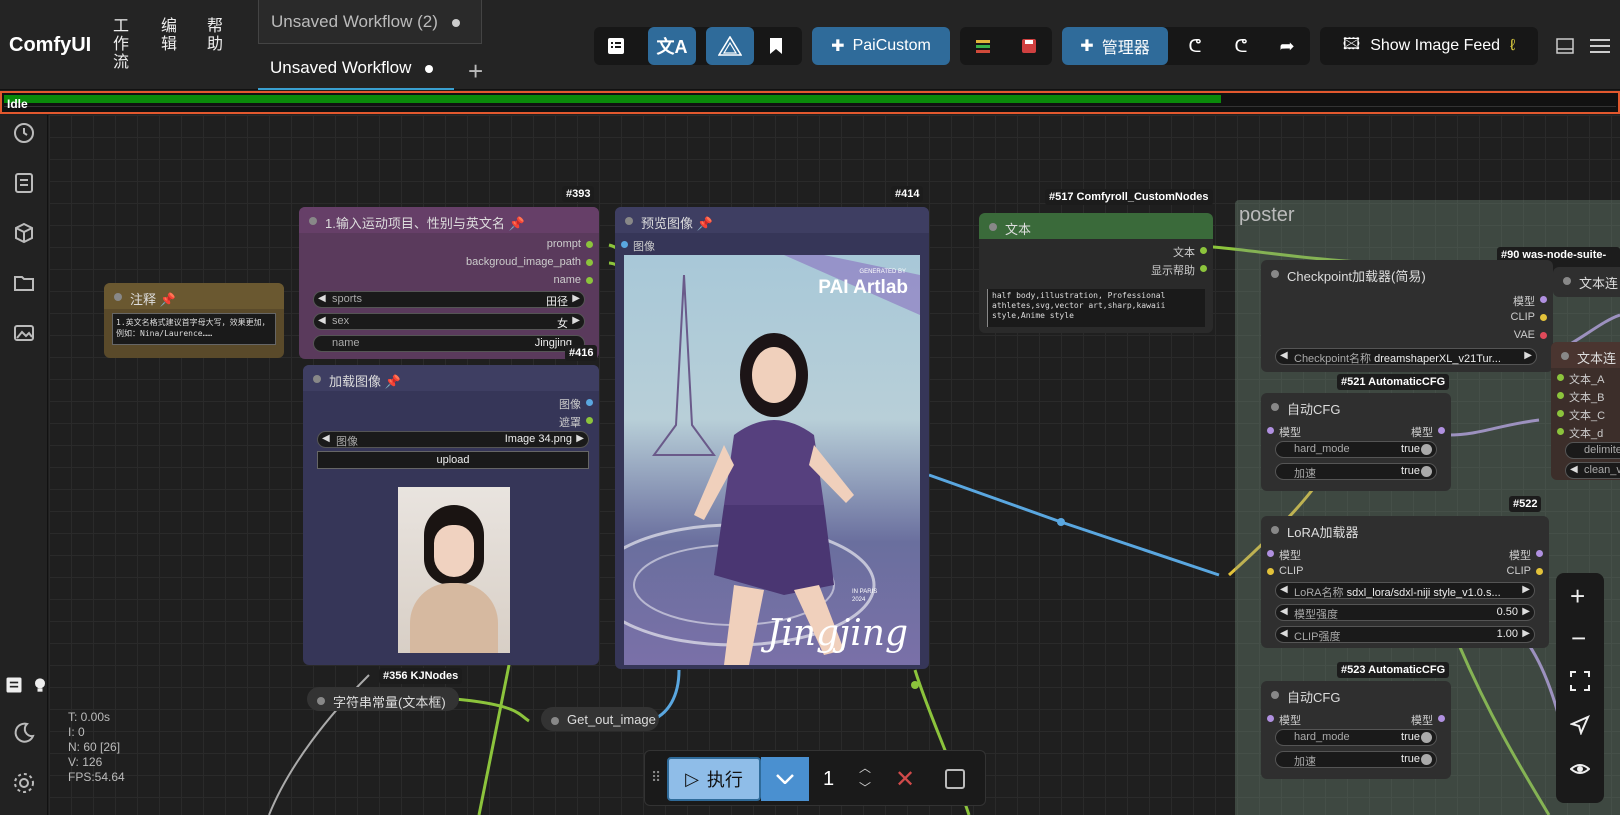  What do you see at coordinates (24, 133) in the screenshot?
I see `history-icon` at bounding box center [24, 133].